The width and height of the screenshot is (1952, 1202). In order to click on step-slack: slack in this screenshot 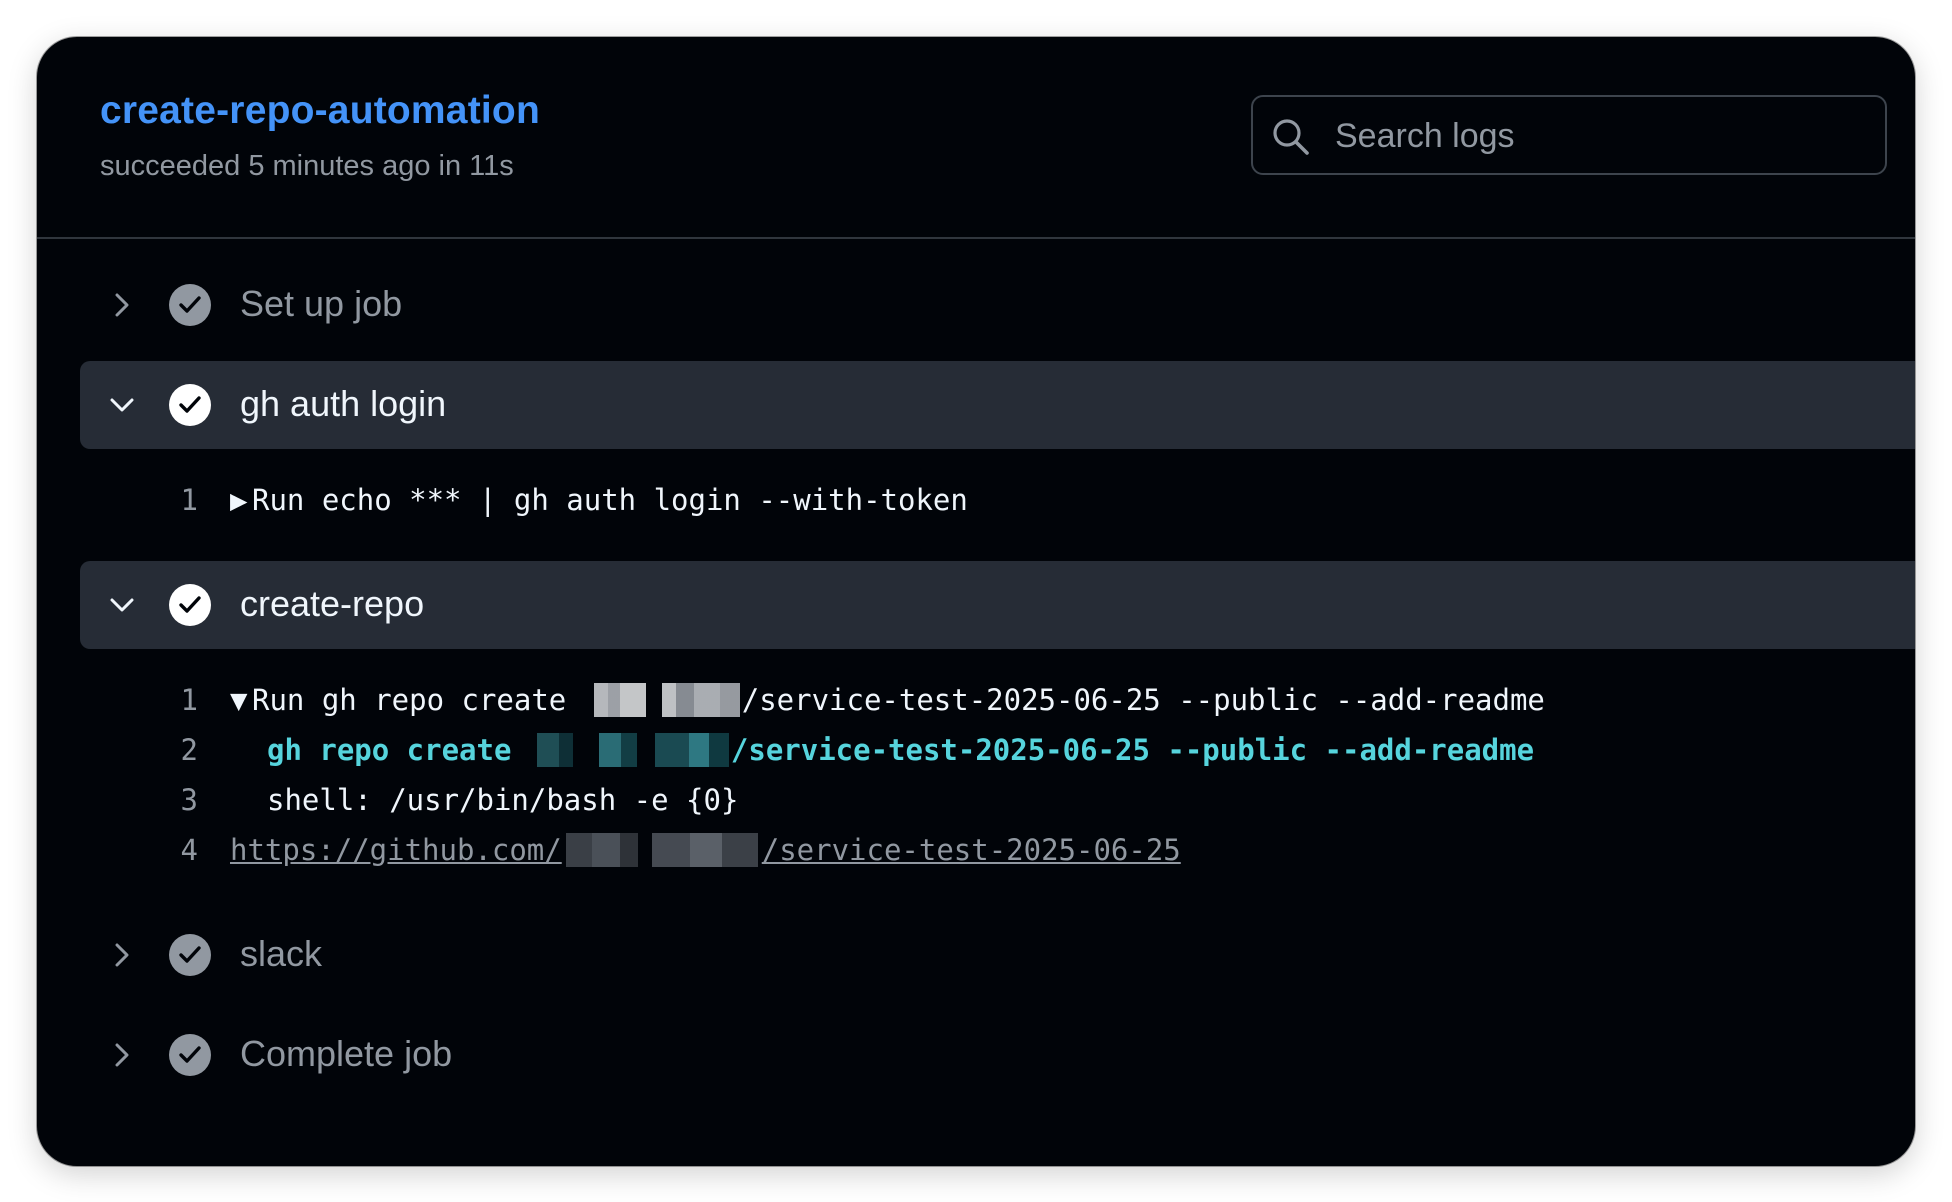, I will do `click(997, 955)`.